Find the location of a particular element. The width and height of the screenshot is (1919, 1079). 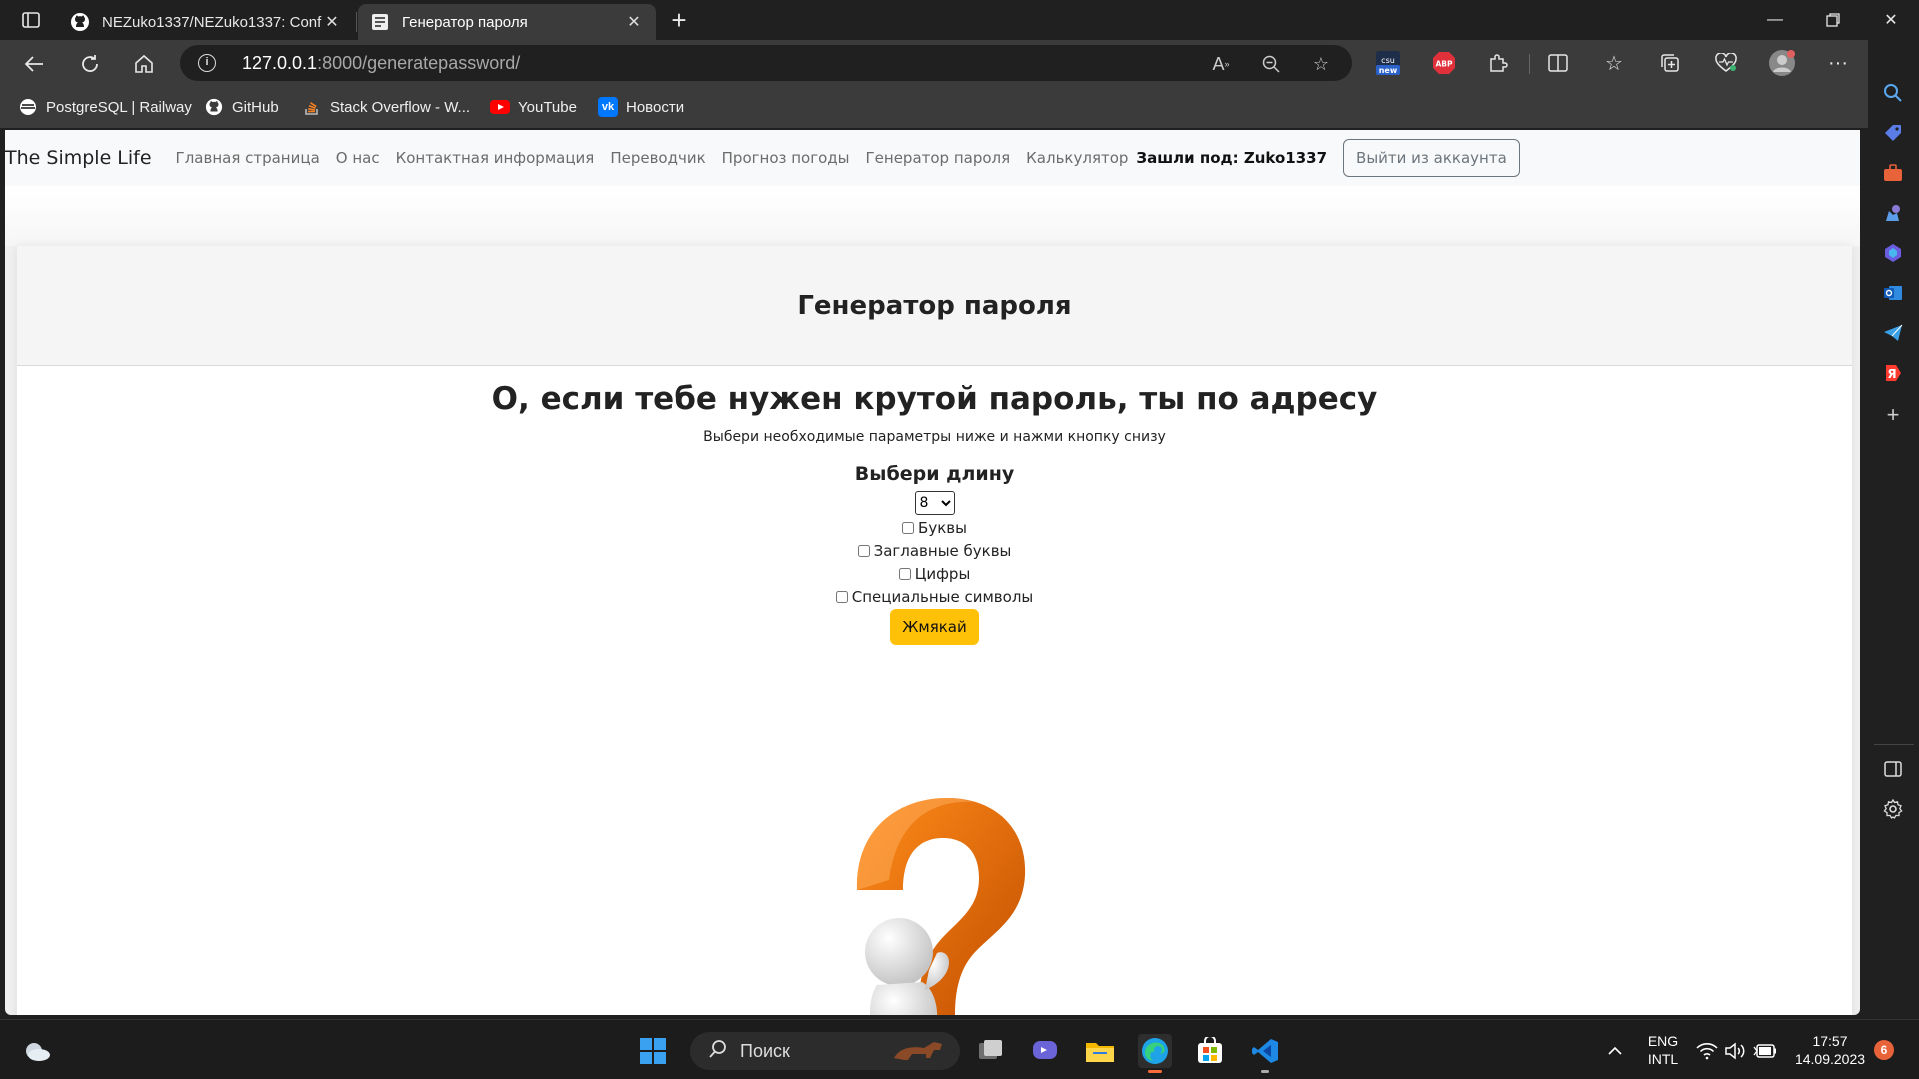

card-header: Генератор пароля is located at coordinates (934, 306).